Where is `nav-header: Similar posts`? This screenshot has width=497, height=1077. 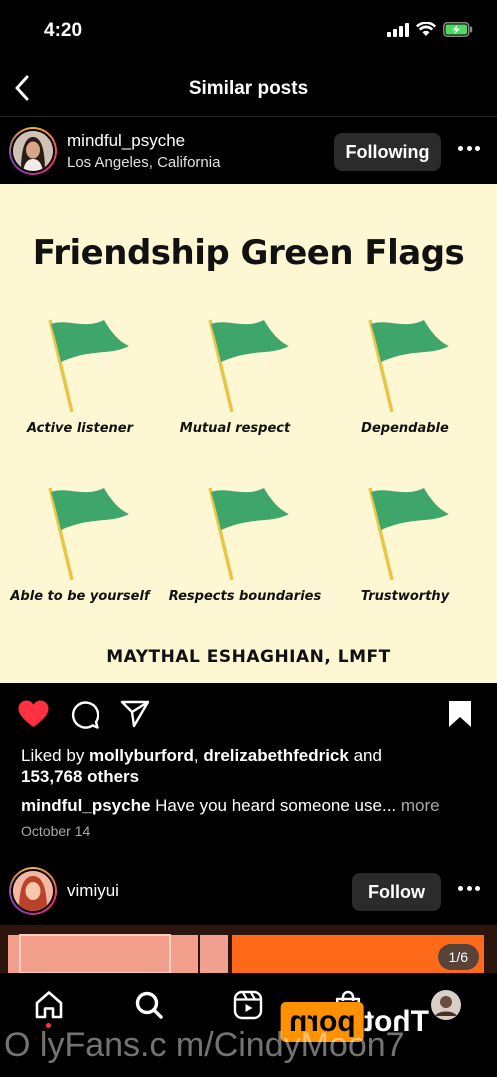
nav-header: Similar posts is located at coordinates (248, 89).